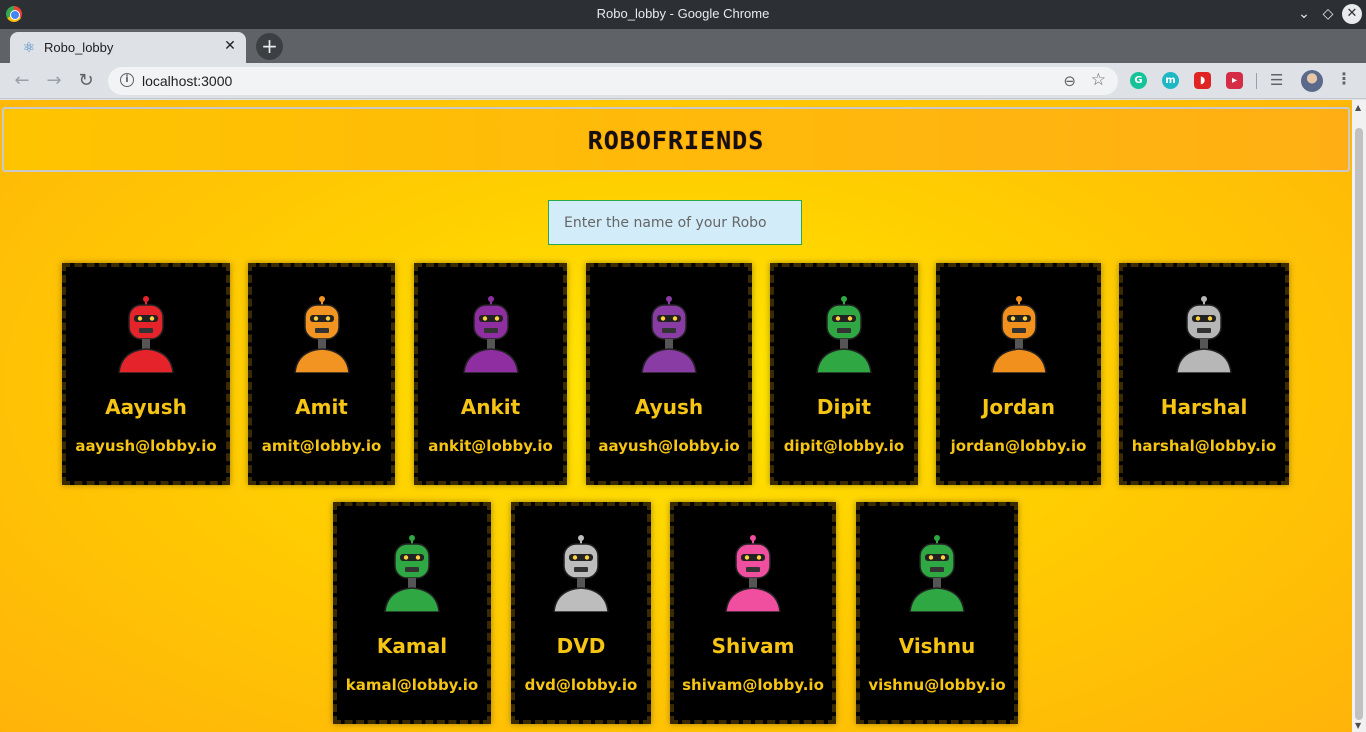  What do you see at coordinates (187, 81) in the screenshot?
I see `url-text: localhost:3000` at bounding box center [187, 81].